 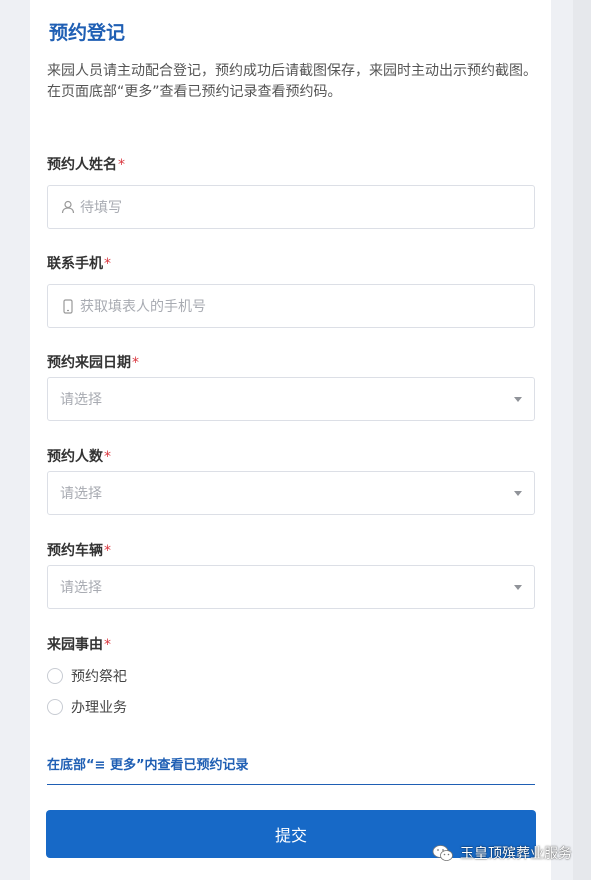 What do you see at coordinates (79, 264) in the screenshot?
I see `phone-label: 联系手机*` at bounding box center [79, 264].